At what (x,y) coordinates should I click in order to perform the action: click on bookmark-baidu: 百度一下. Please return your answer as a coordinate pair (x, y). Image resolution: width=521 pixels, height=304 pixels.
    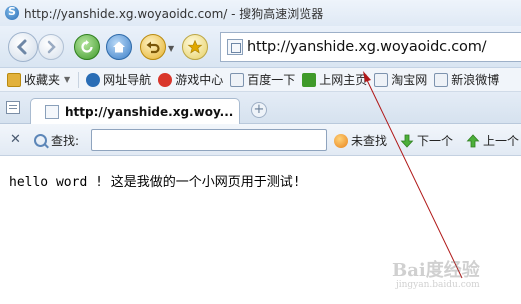
    Looking at the image, I should click on (262, 79).